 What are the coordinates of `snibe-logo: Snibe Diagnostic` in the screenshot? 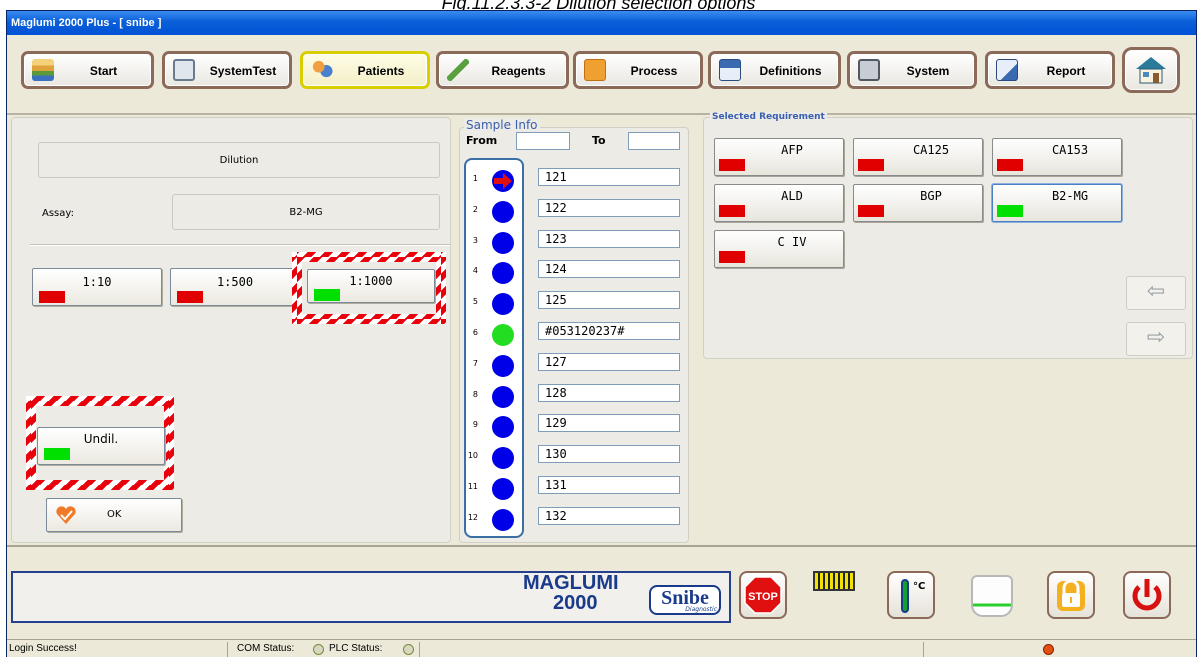 It's located at (685, 600).